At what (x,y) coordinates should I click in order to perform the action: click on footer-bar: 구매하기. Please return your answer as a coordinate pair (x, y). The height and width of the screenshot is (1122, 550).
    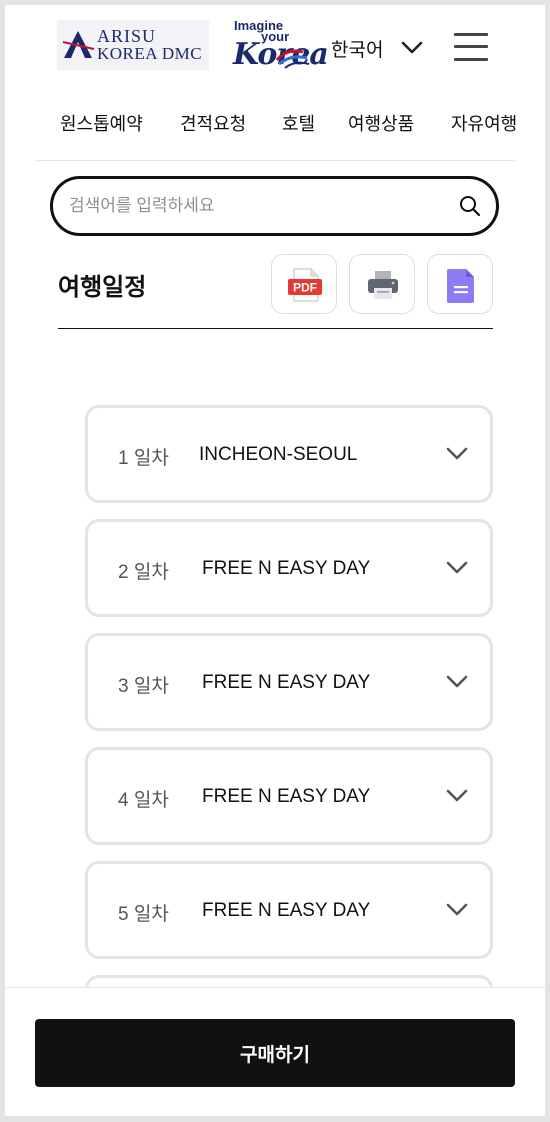
    Looking at the image, I should click on (275, 1051).